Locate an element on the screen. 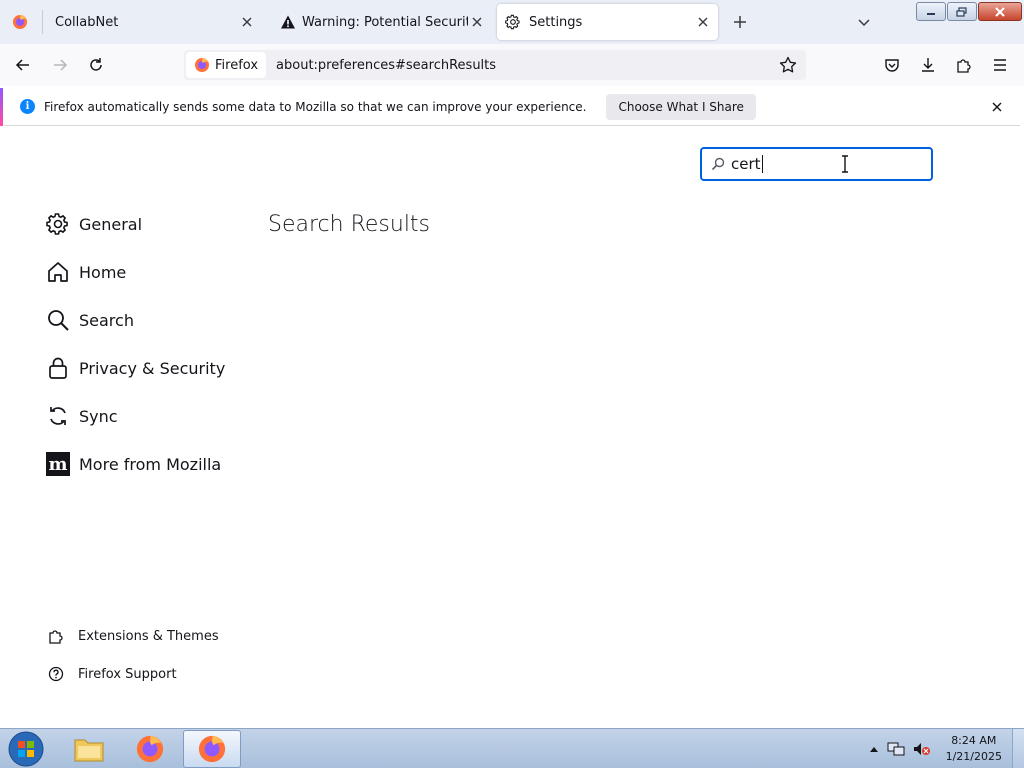  identity-box: Firefox is located at coordinates (226, 65).